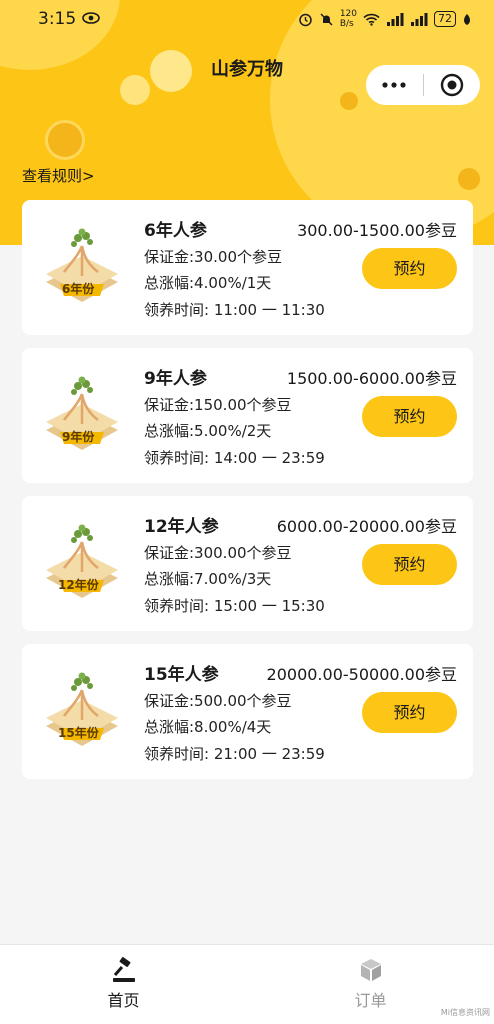 This screenshot has width=494, height=1024. I want to click on product-adopt-time: 领养时间: 14:00 一 23:59, so click(234, 458).